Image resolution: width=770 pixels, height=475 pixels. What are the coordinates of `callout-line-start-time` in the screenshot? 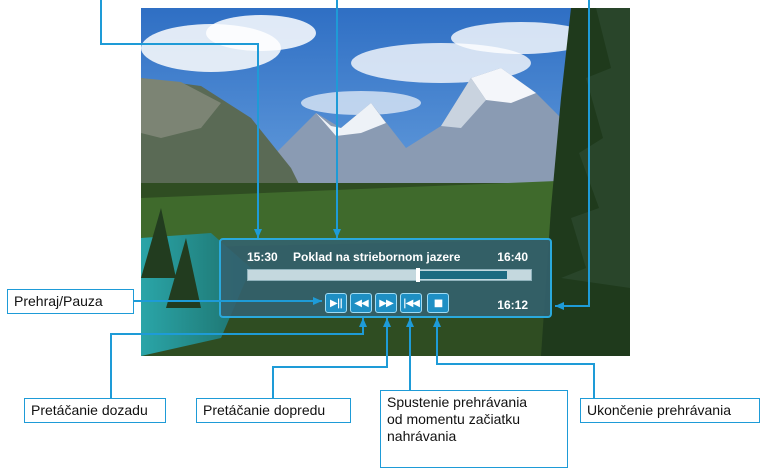 It's located at (179, 119).